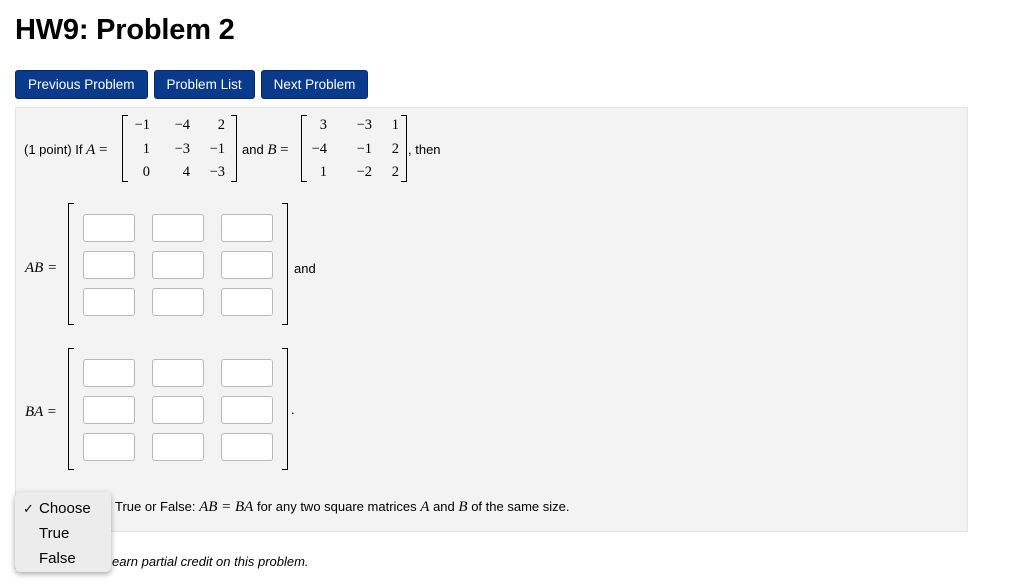  Describe the element at coordinates (424, 149) in the screenshot. I see `then-text: , then` at that location.